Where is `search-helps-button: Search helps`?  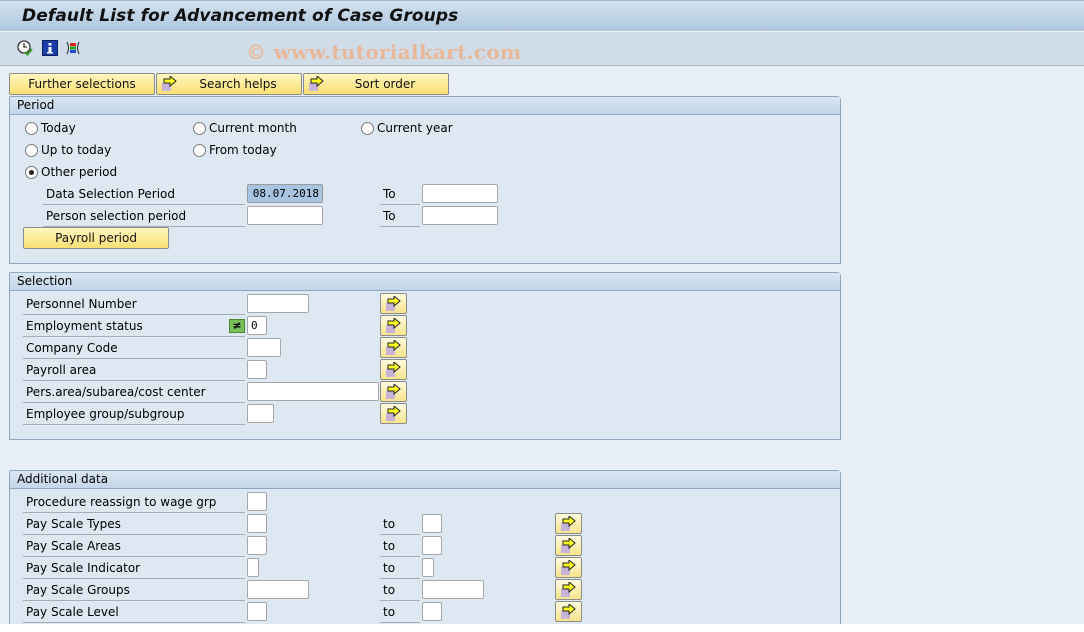
search-helps-button: Search helps is located at coordinates (229, 84).